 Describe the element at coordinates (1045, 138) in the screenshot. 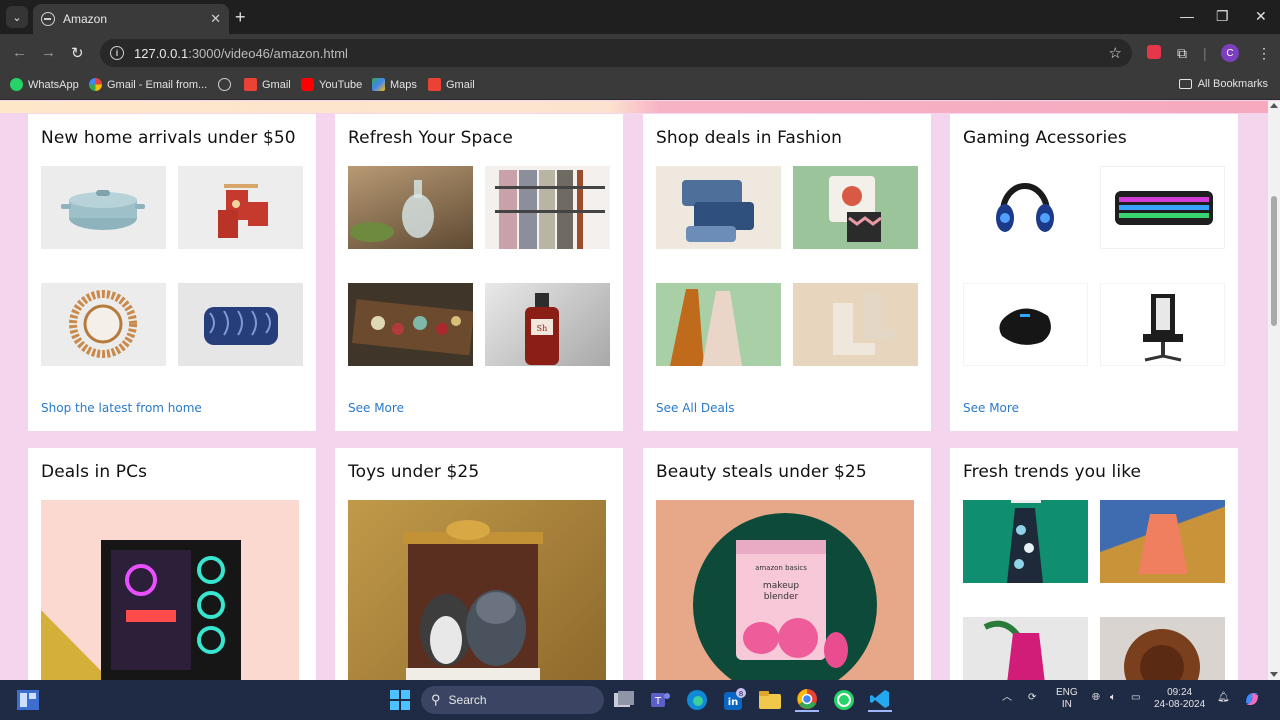

I see `card-title: Gaming Acessories` at that location.